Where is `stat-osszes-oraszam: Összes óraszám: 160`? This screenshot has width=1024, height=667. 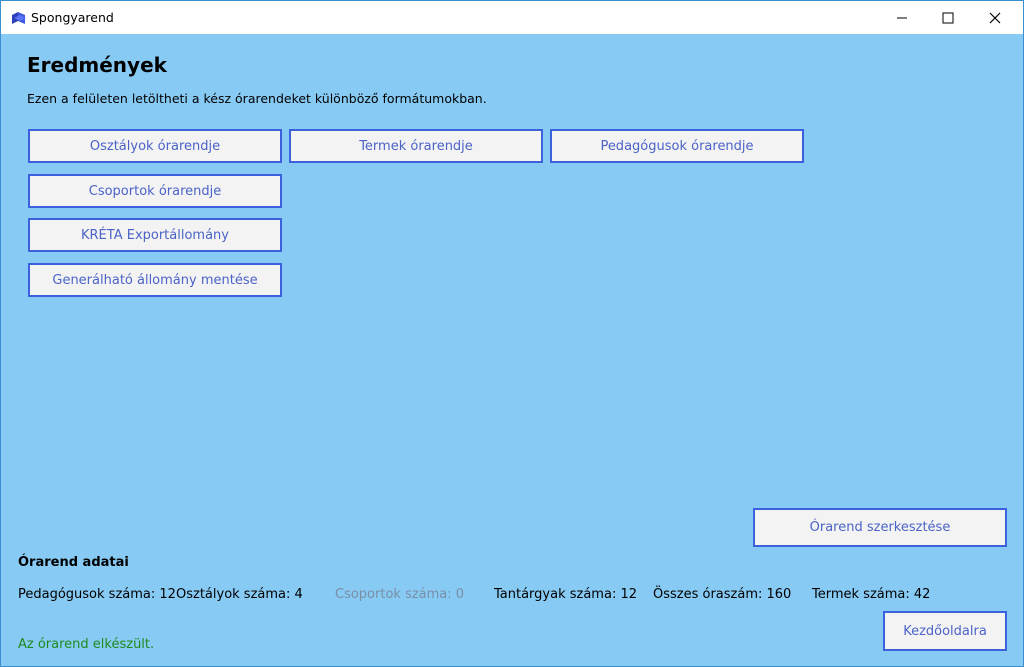
stat-osszes-oraszam: Összes óraszám: 160 is located at coordinates (722, 594).